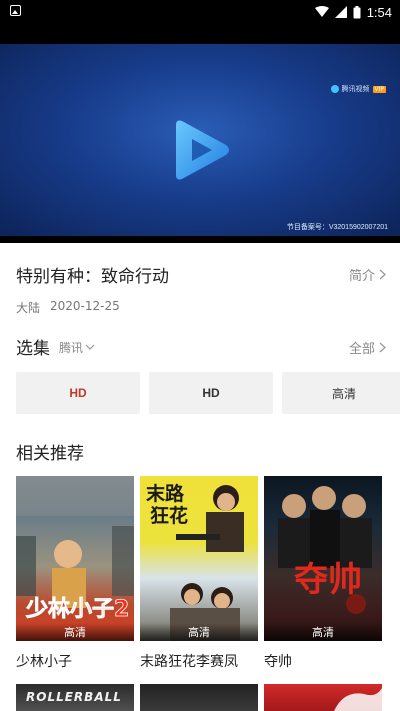 The height and width of the screenshot is (711, 400). Describe the element at coordinates (92, 277) in the screenshot. I see `video-title: 特别有种：致命行动` at that location.